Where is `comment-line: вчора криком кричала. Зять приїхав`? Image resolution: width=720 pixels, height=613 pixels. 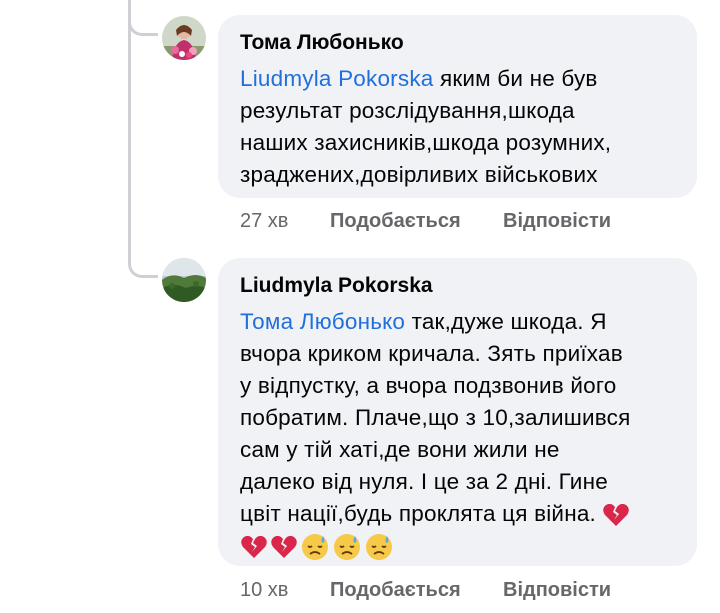
comment-line: вчора криком кричала. Зять приїхав is located at coordinates (431, 353).